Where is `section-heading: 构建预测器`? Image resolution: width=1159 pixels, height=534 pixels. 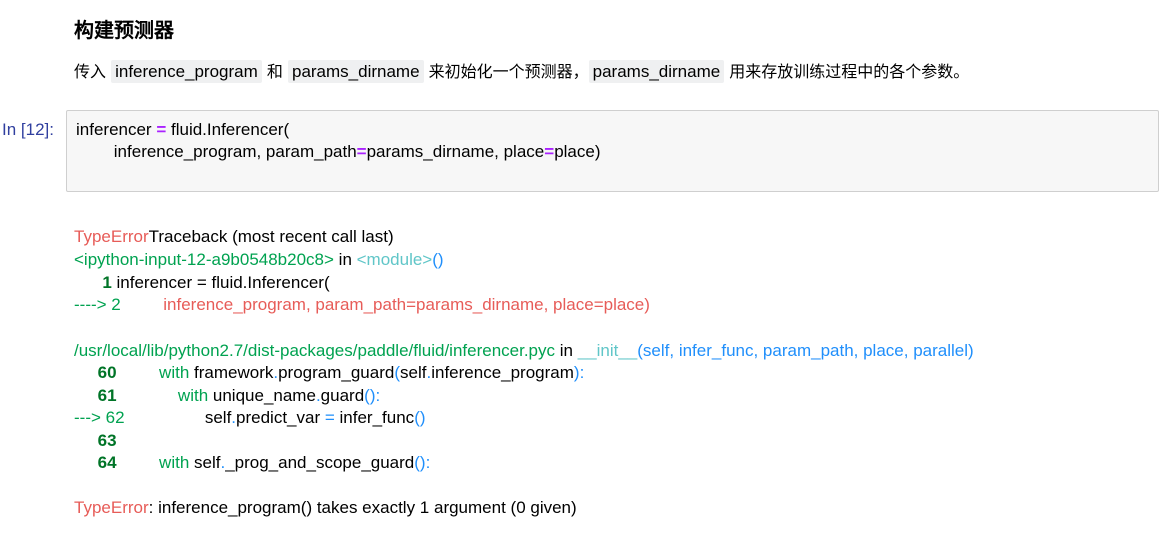 section-heading: 构建预测器 is located at coordinates (124, 30).